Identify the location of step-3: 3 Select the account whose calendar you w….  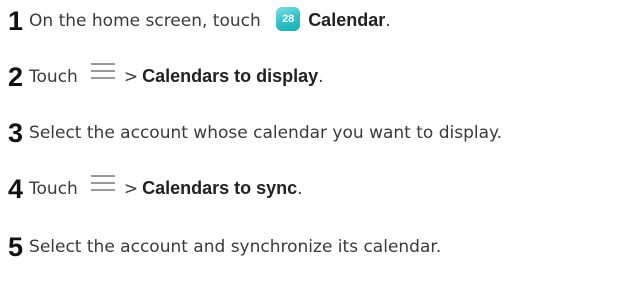
(255, 132).